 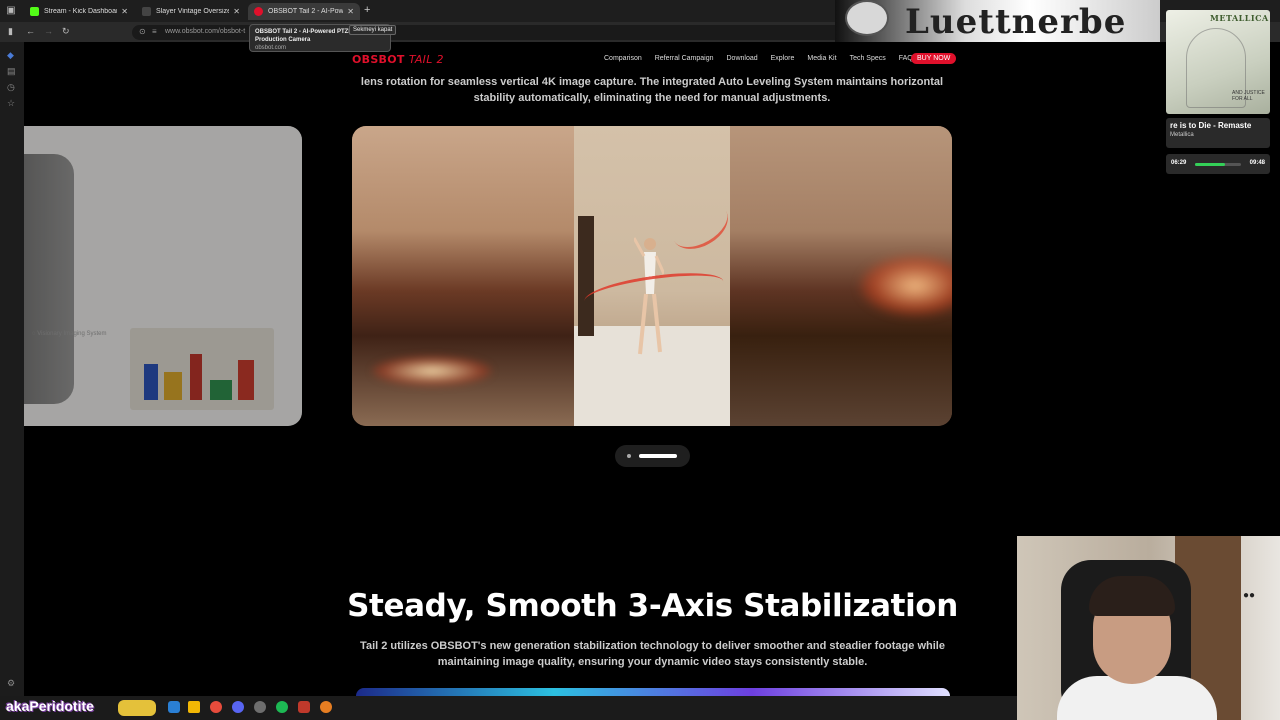 What do you see at coordinates (11, 11) in the screenshot?
I see `tab-menu-icon: ▣` at bounding box center [11, 11].